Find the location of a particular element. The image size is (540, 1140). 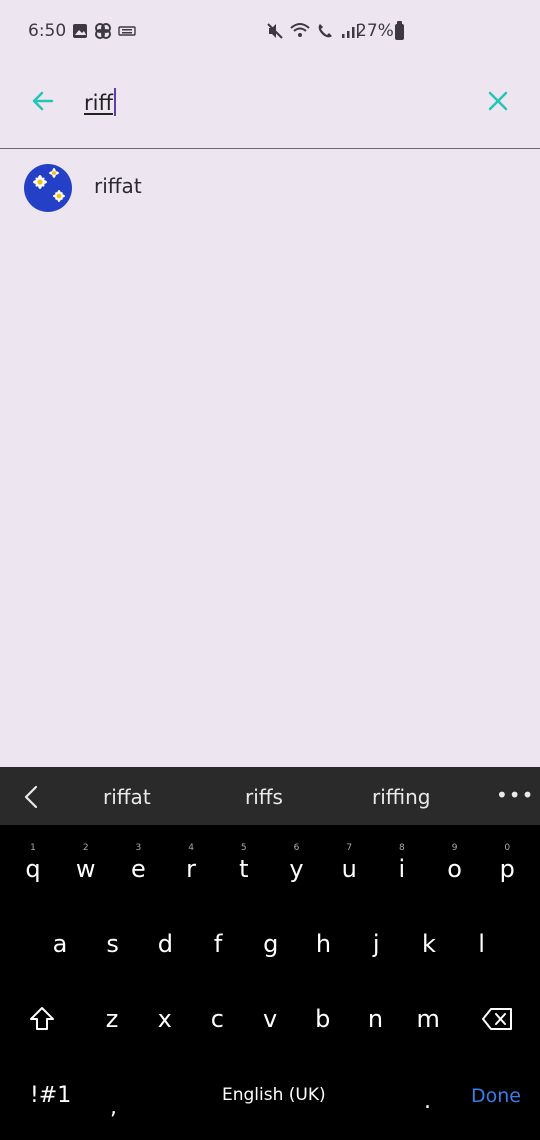

key-label: w is located at coordinates (85, 869).